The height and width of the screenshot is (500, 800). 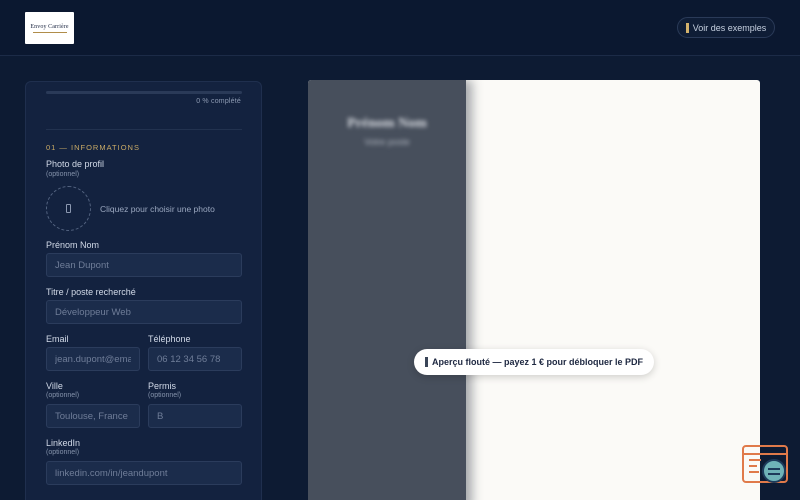 What do you see at coordinates (49, 32) in the screenshot?
I see `logo-underline` at bounding box center [49, 32].